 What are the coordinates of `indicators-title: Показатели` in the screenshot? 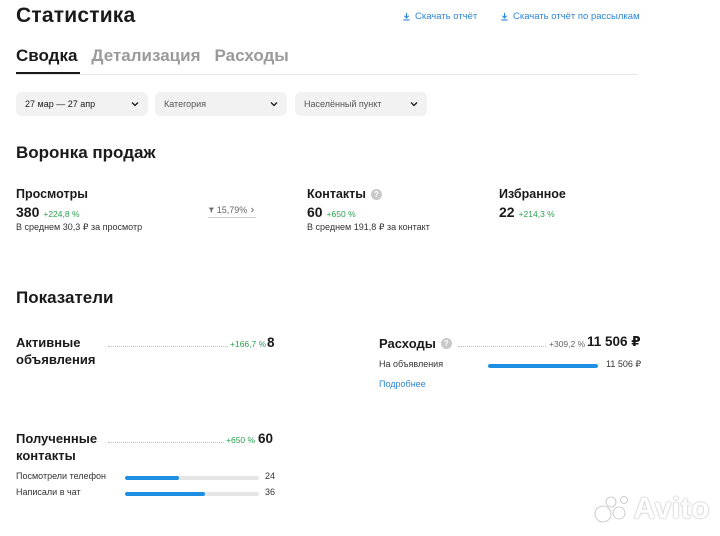 It's located at (65, 297).